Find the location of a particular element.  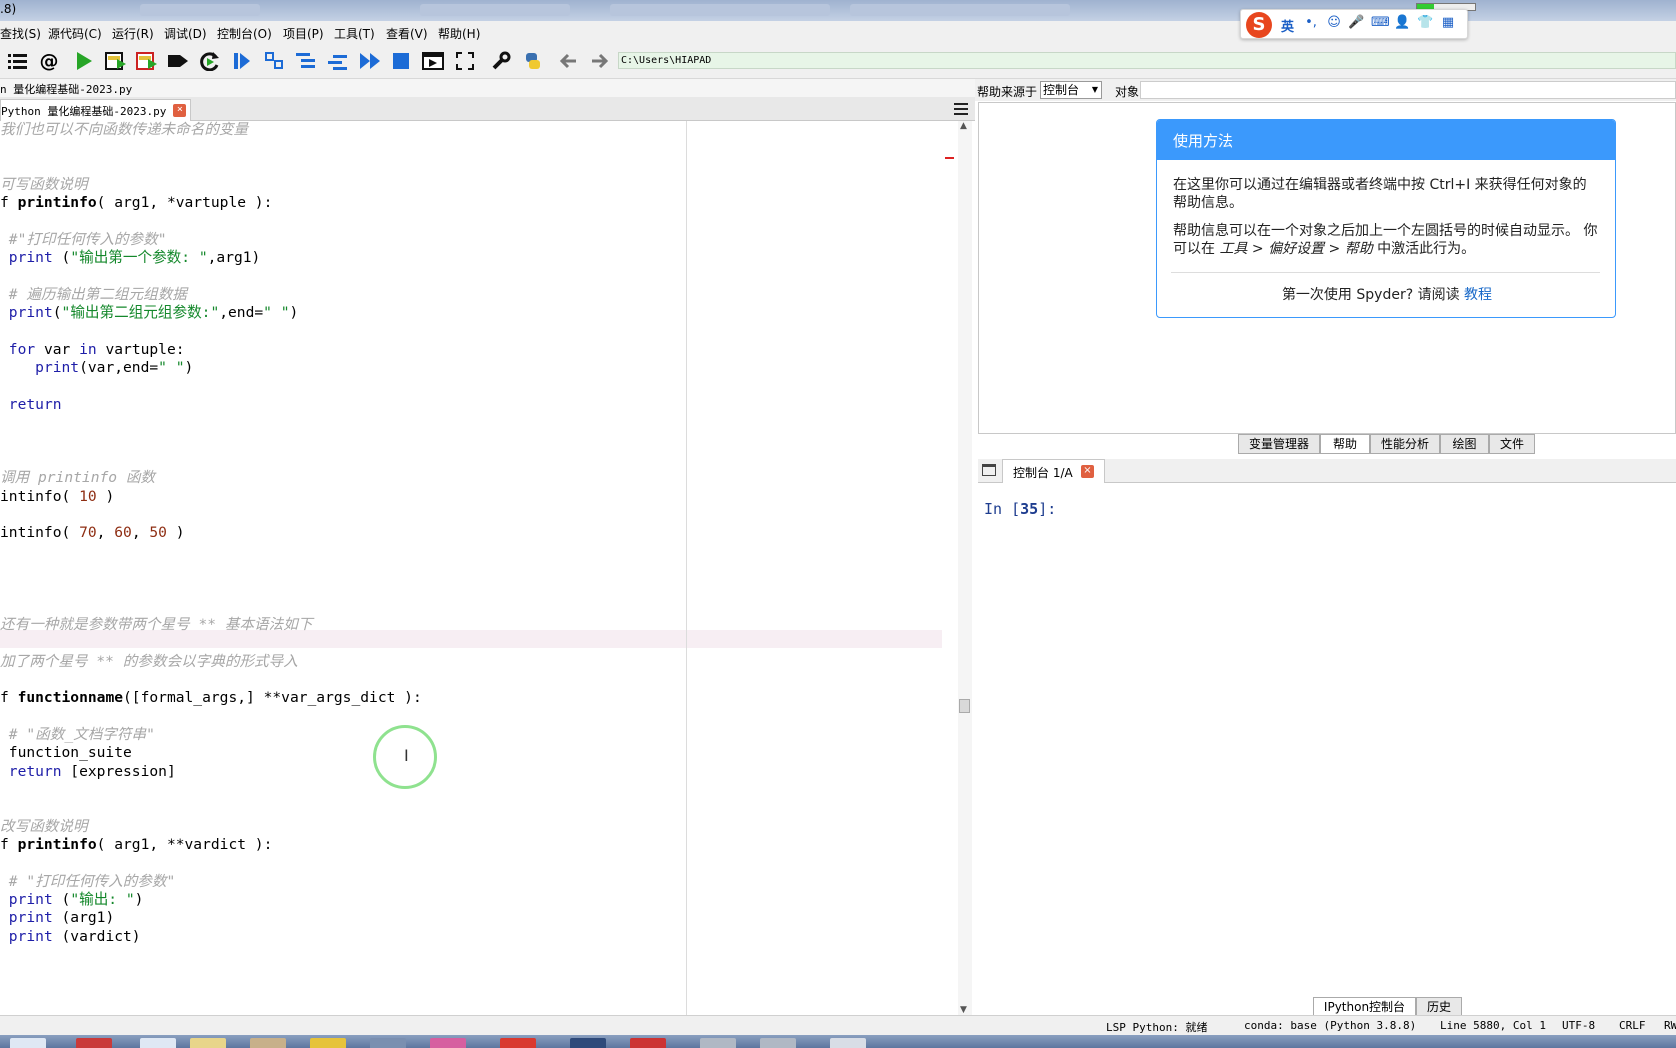

code-line: 加了两个星号 ** 的参数会以字典的形式导入 is located at coordinates (149, 662).